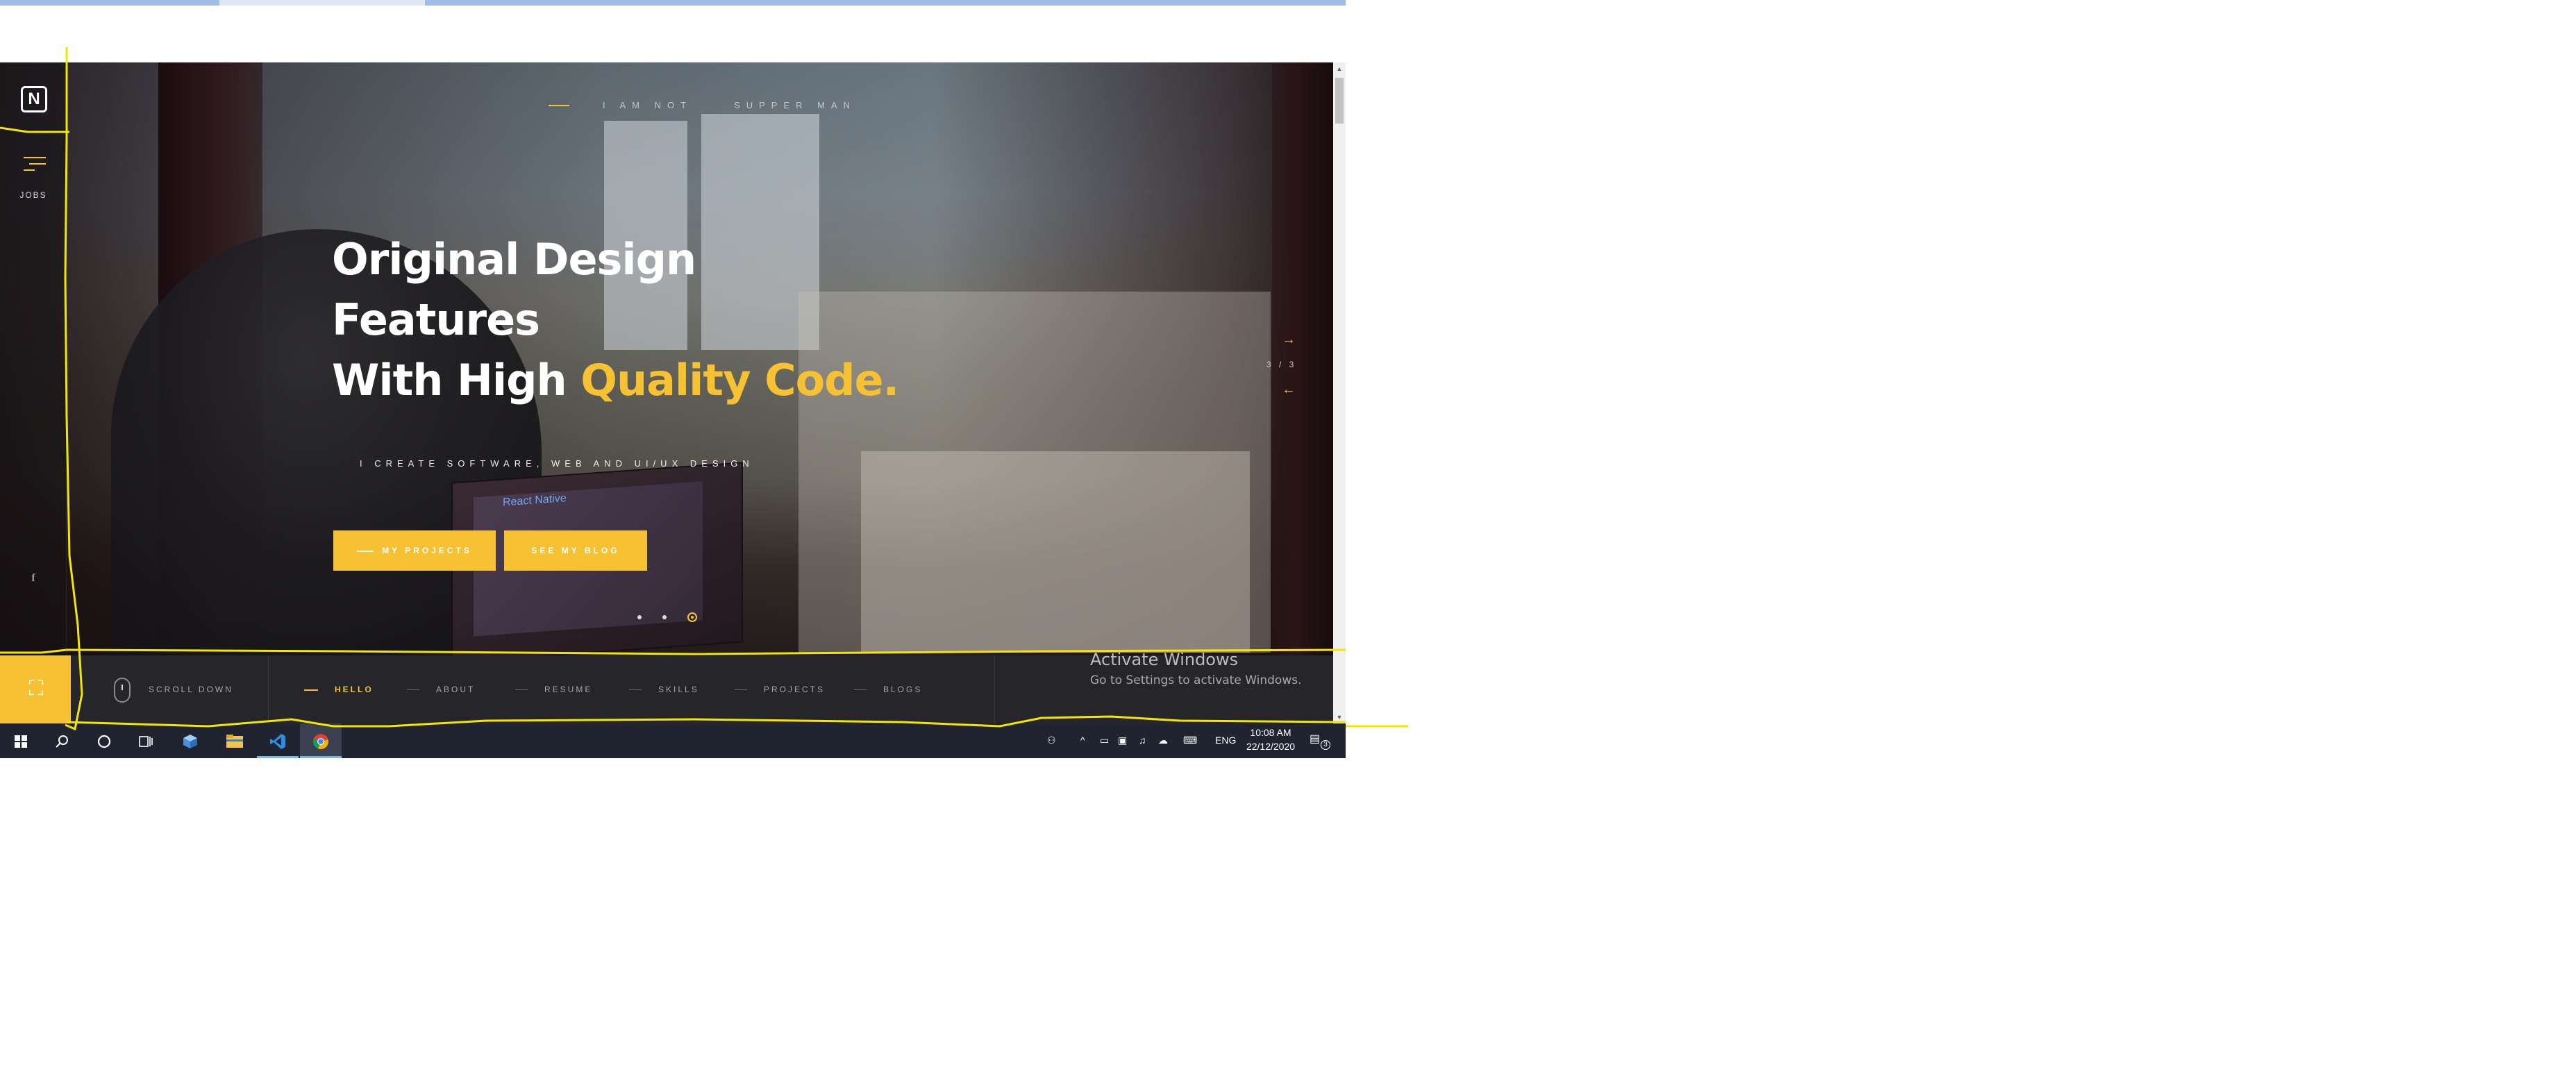 The image size is (2576, 1072). I want to click on tagline-right: SUPPER MAN, so click(795, 105).